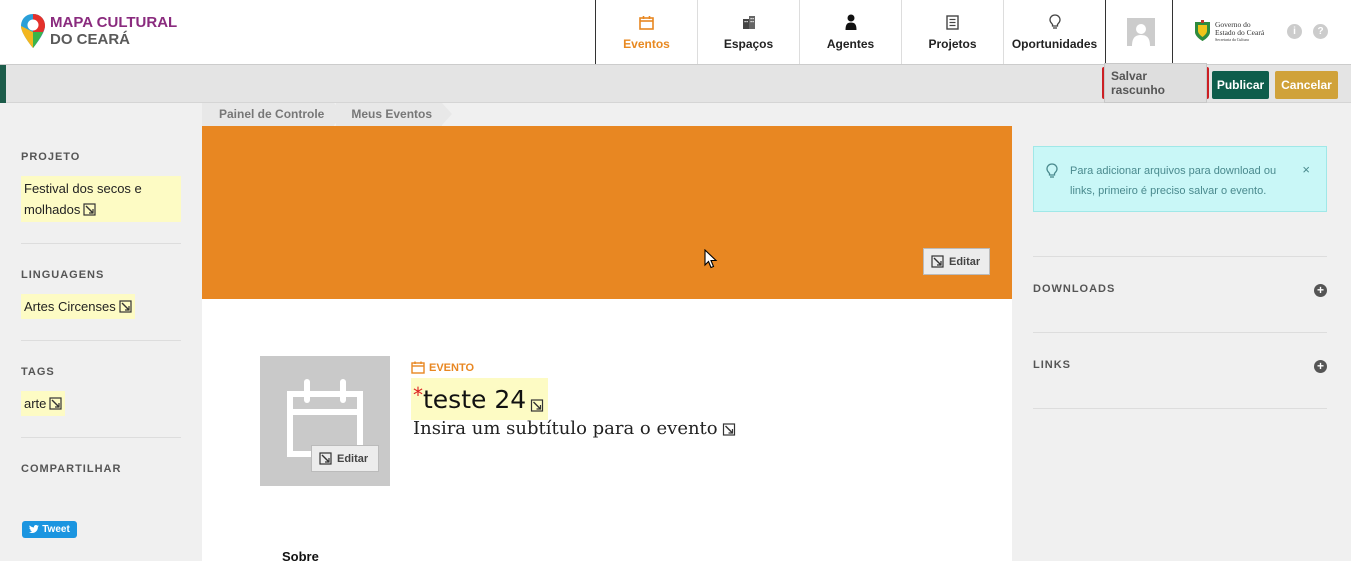  What do you see at coordinates (114, 22) in the screenshot?
I see `logo-line-1: MAPA CULTURAL` at bounding box center [114, 22].